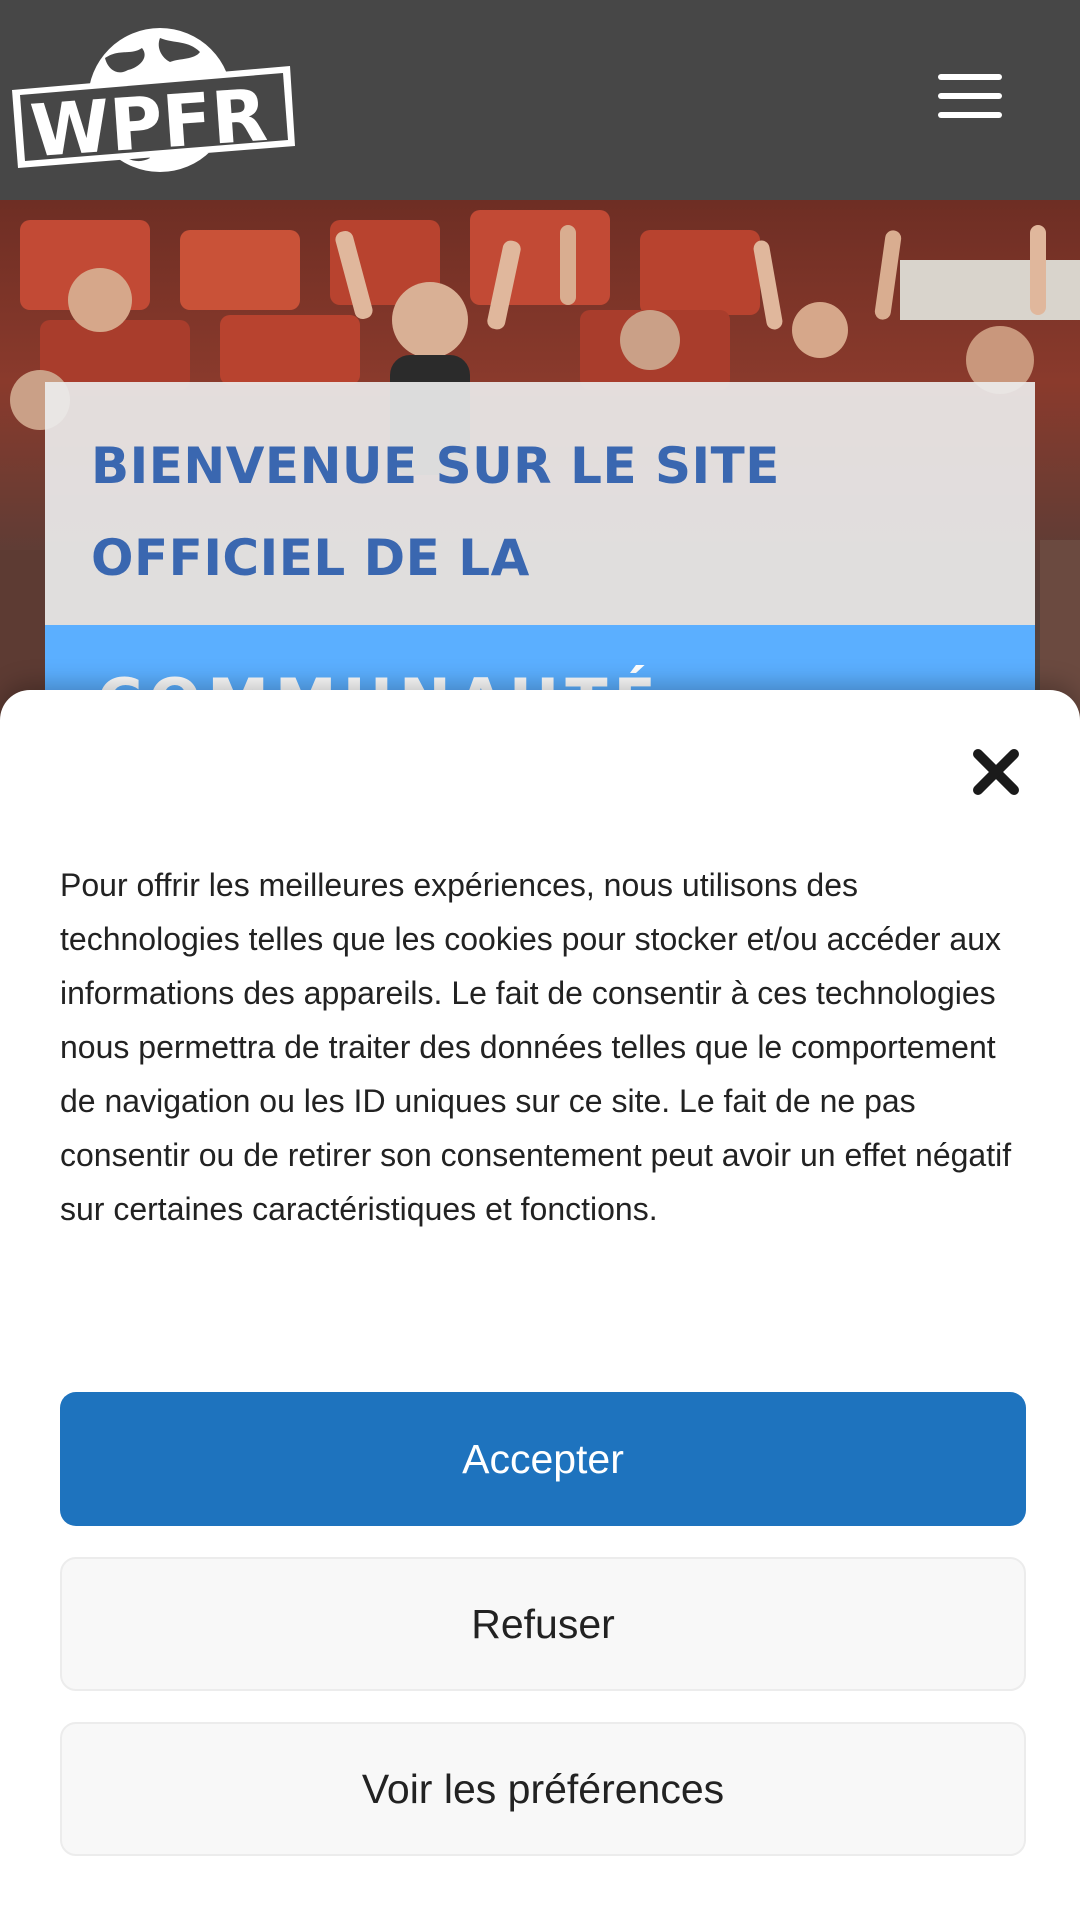 The width and height of the screenshot is (1080, 1920). I want to click on welcome-box: BIENVENUE SUR LE SITE OFFICIEL DE LA, so click(540, 503).